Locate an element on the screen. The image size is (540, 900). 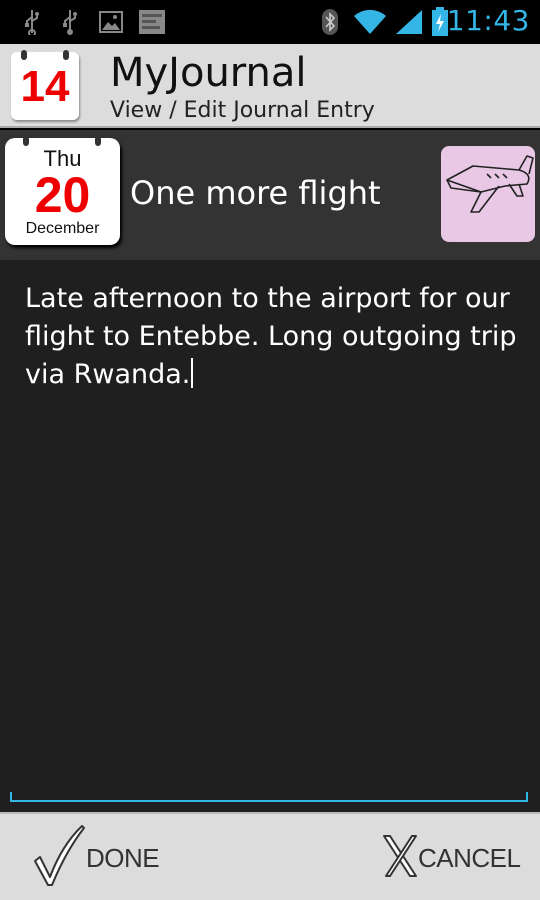
app-icon-number: 14 is located at coordinates (45, 86).